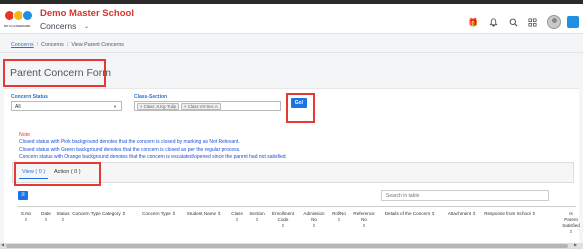 The height and width of the screenshot is (249, 583). I want to click on class-section-multiselect: × Class Jr.Kg-Tulip × Class VII-Sec A, so click(207, 106).